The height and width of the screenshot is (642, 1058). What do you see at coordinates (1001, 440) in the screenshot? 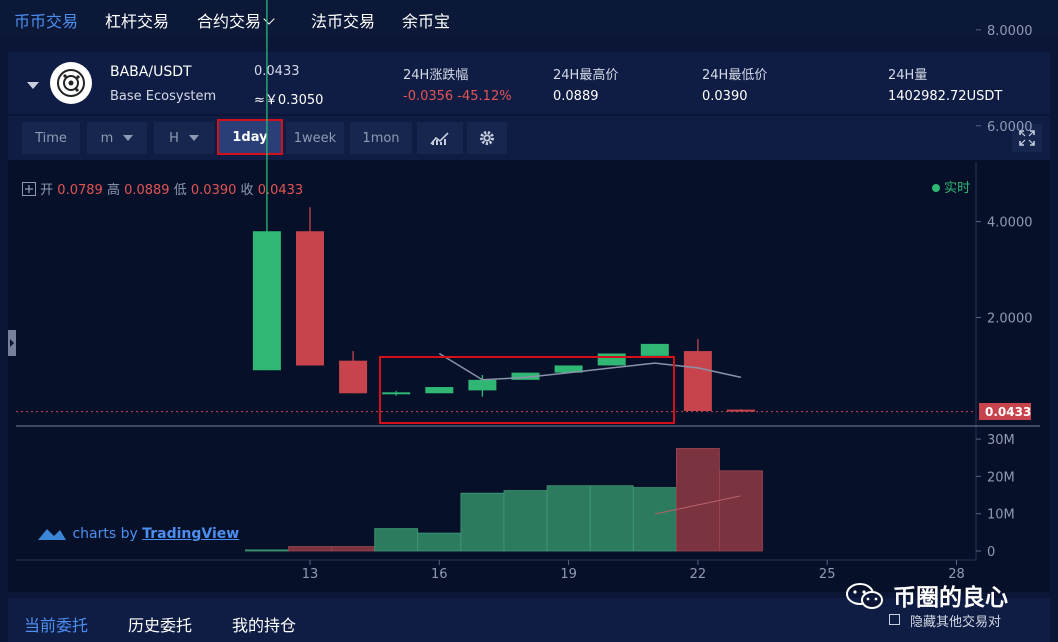
I see `volume-tick-label: 30M` at bounding box center [1001, 440].